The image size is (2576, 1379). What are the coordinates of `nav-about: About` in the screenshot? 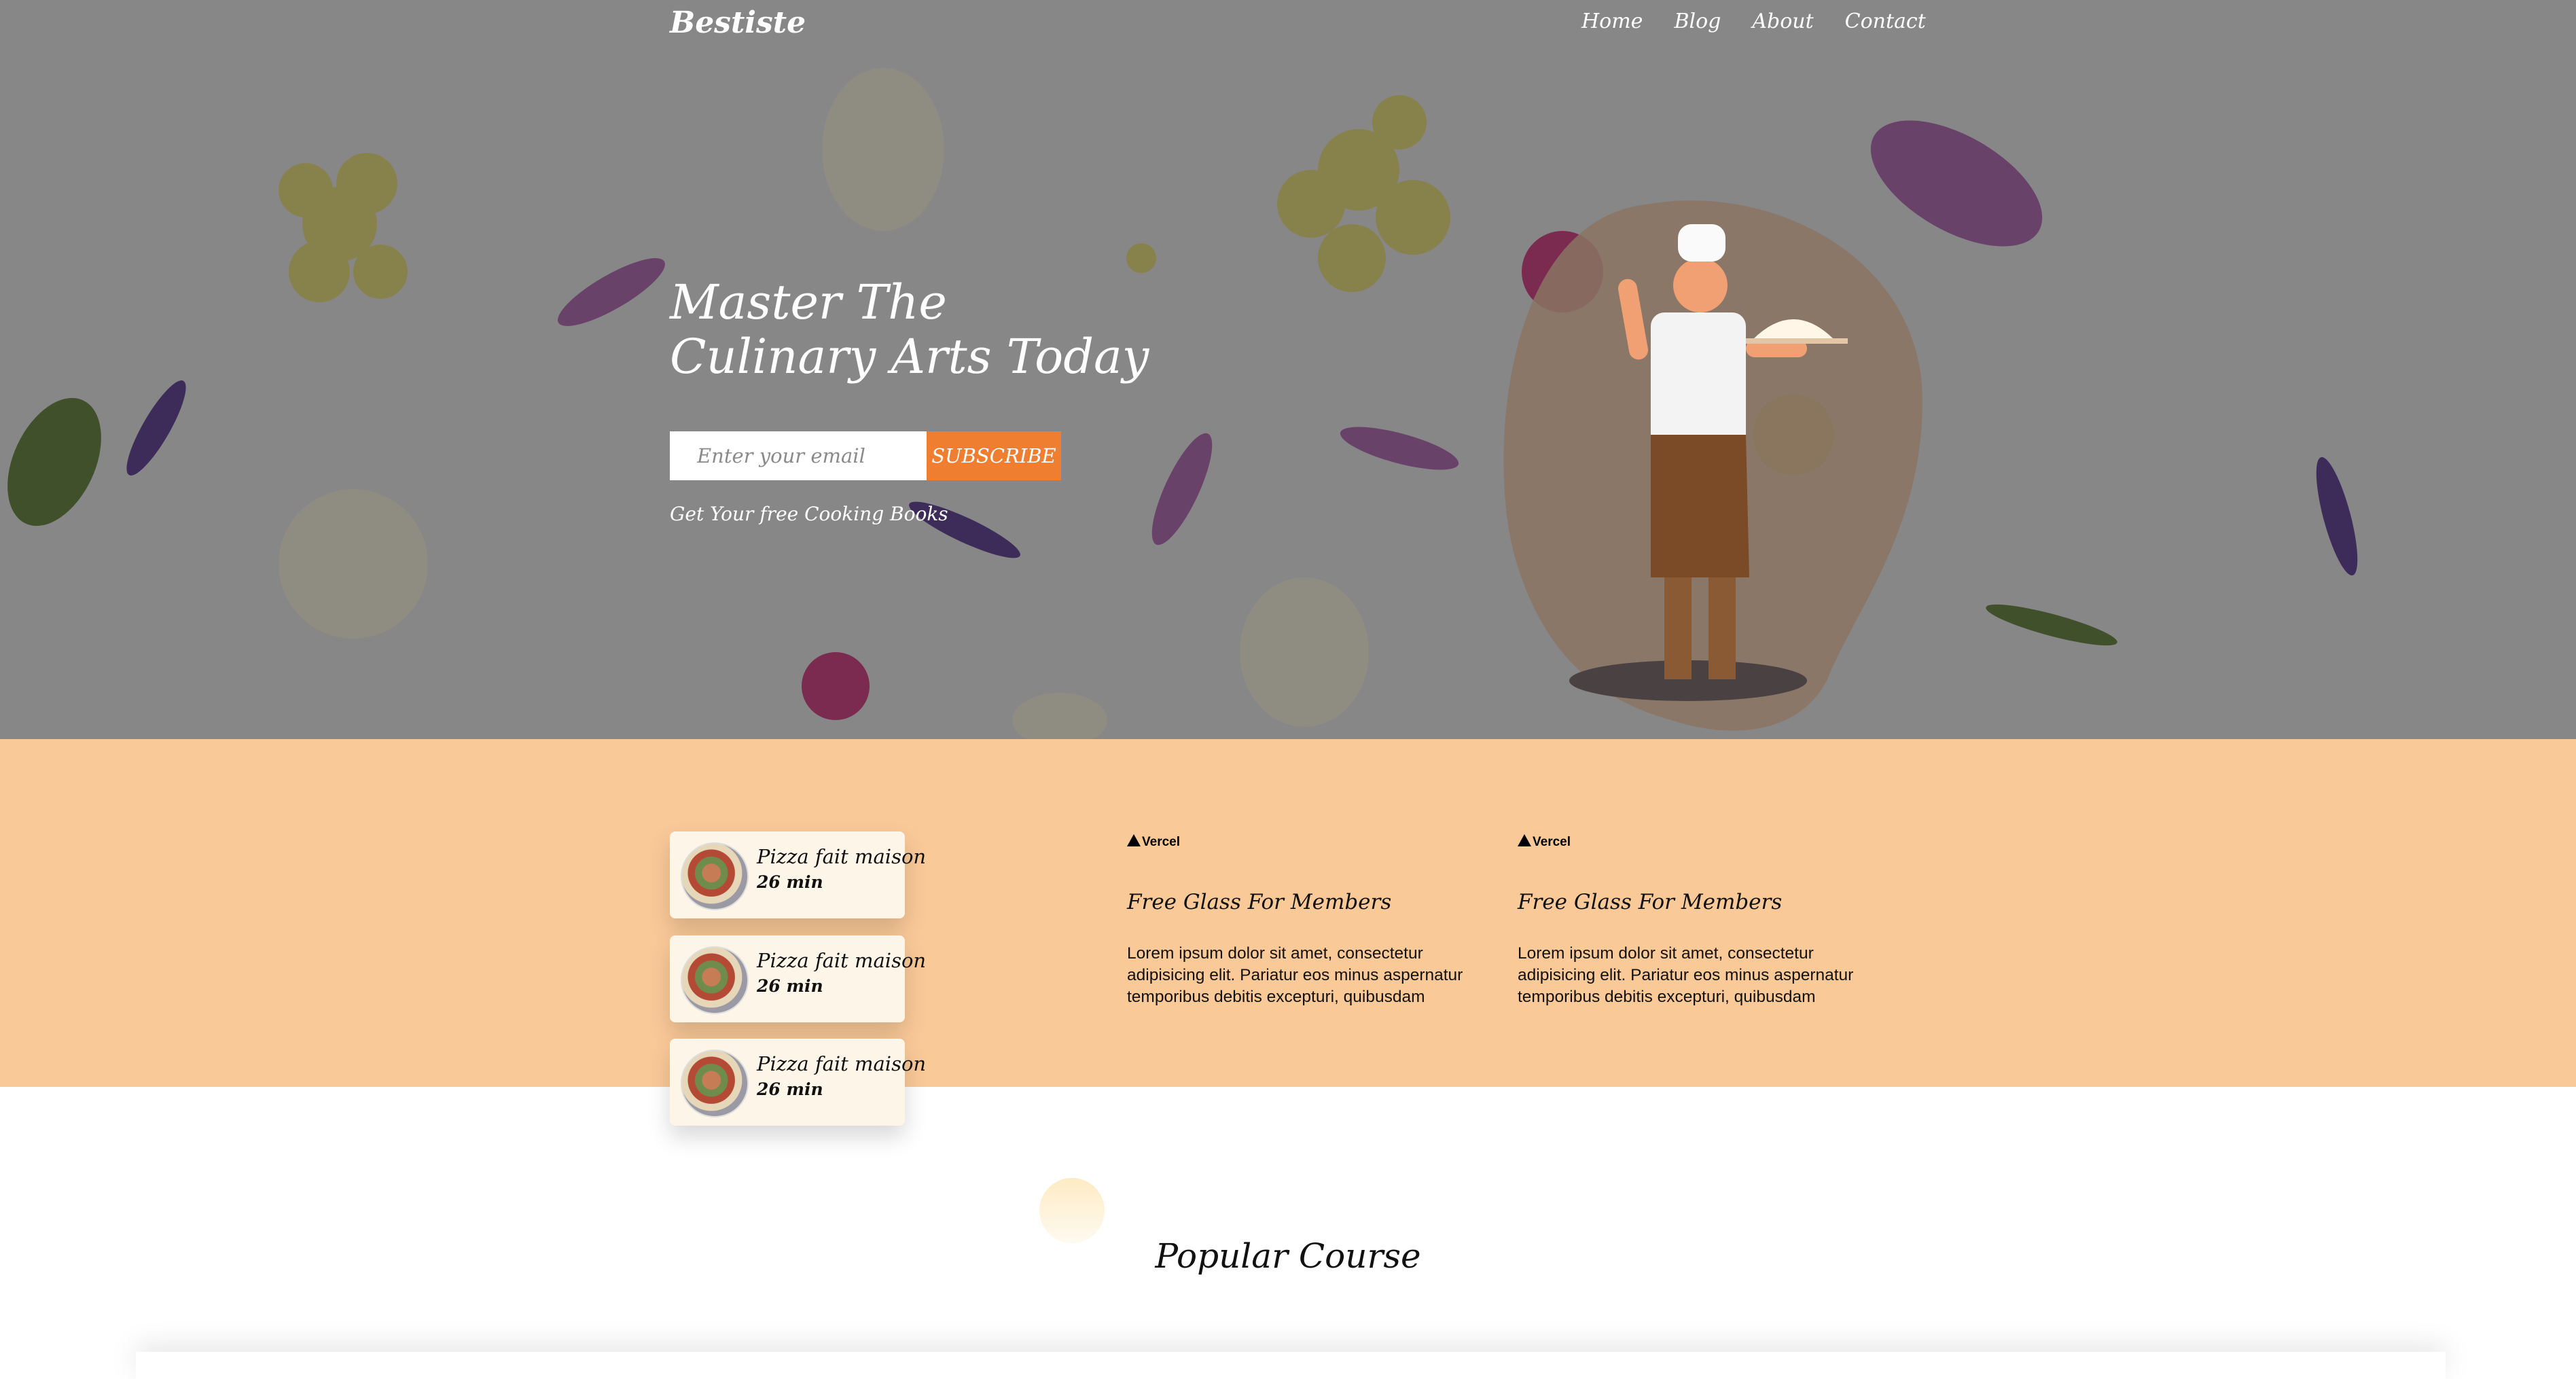 It's located at (1783, 21).